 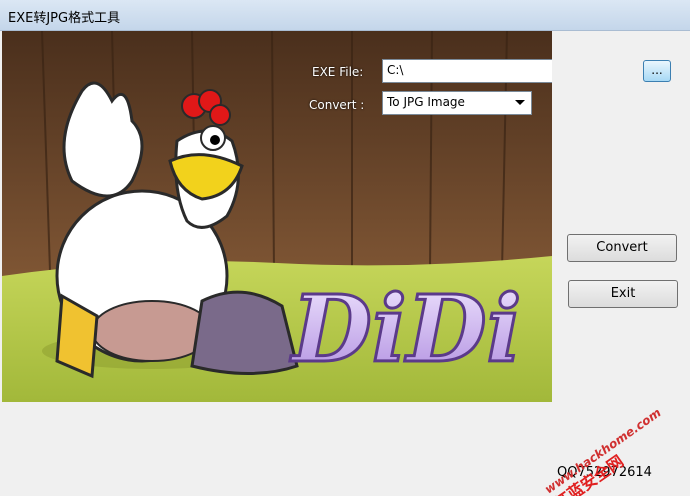 I want to click on convert-type-select: To JPG Image, so click(x=457, y=103).